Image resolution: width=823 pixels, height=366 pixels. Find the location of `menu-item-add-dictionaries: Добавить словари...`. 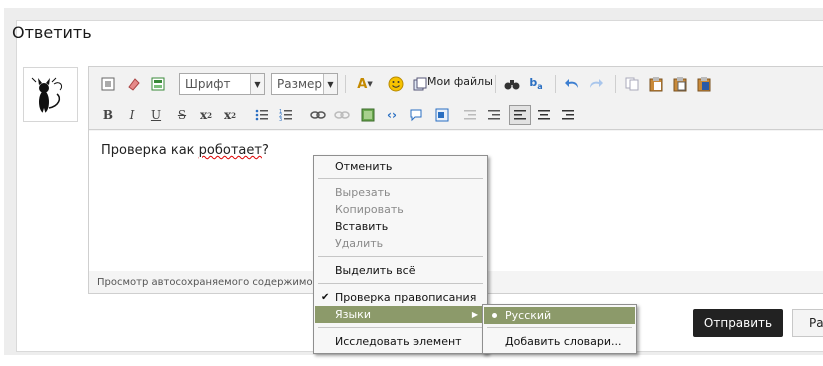

menu-item-add-dictionaries: Добавить словари... is located at coordinates (559, 341).